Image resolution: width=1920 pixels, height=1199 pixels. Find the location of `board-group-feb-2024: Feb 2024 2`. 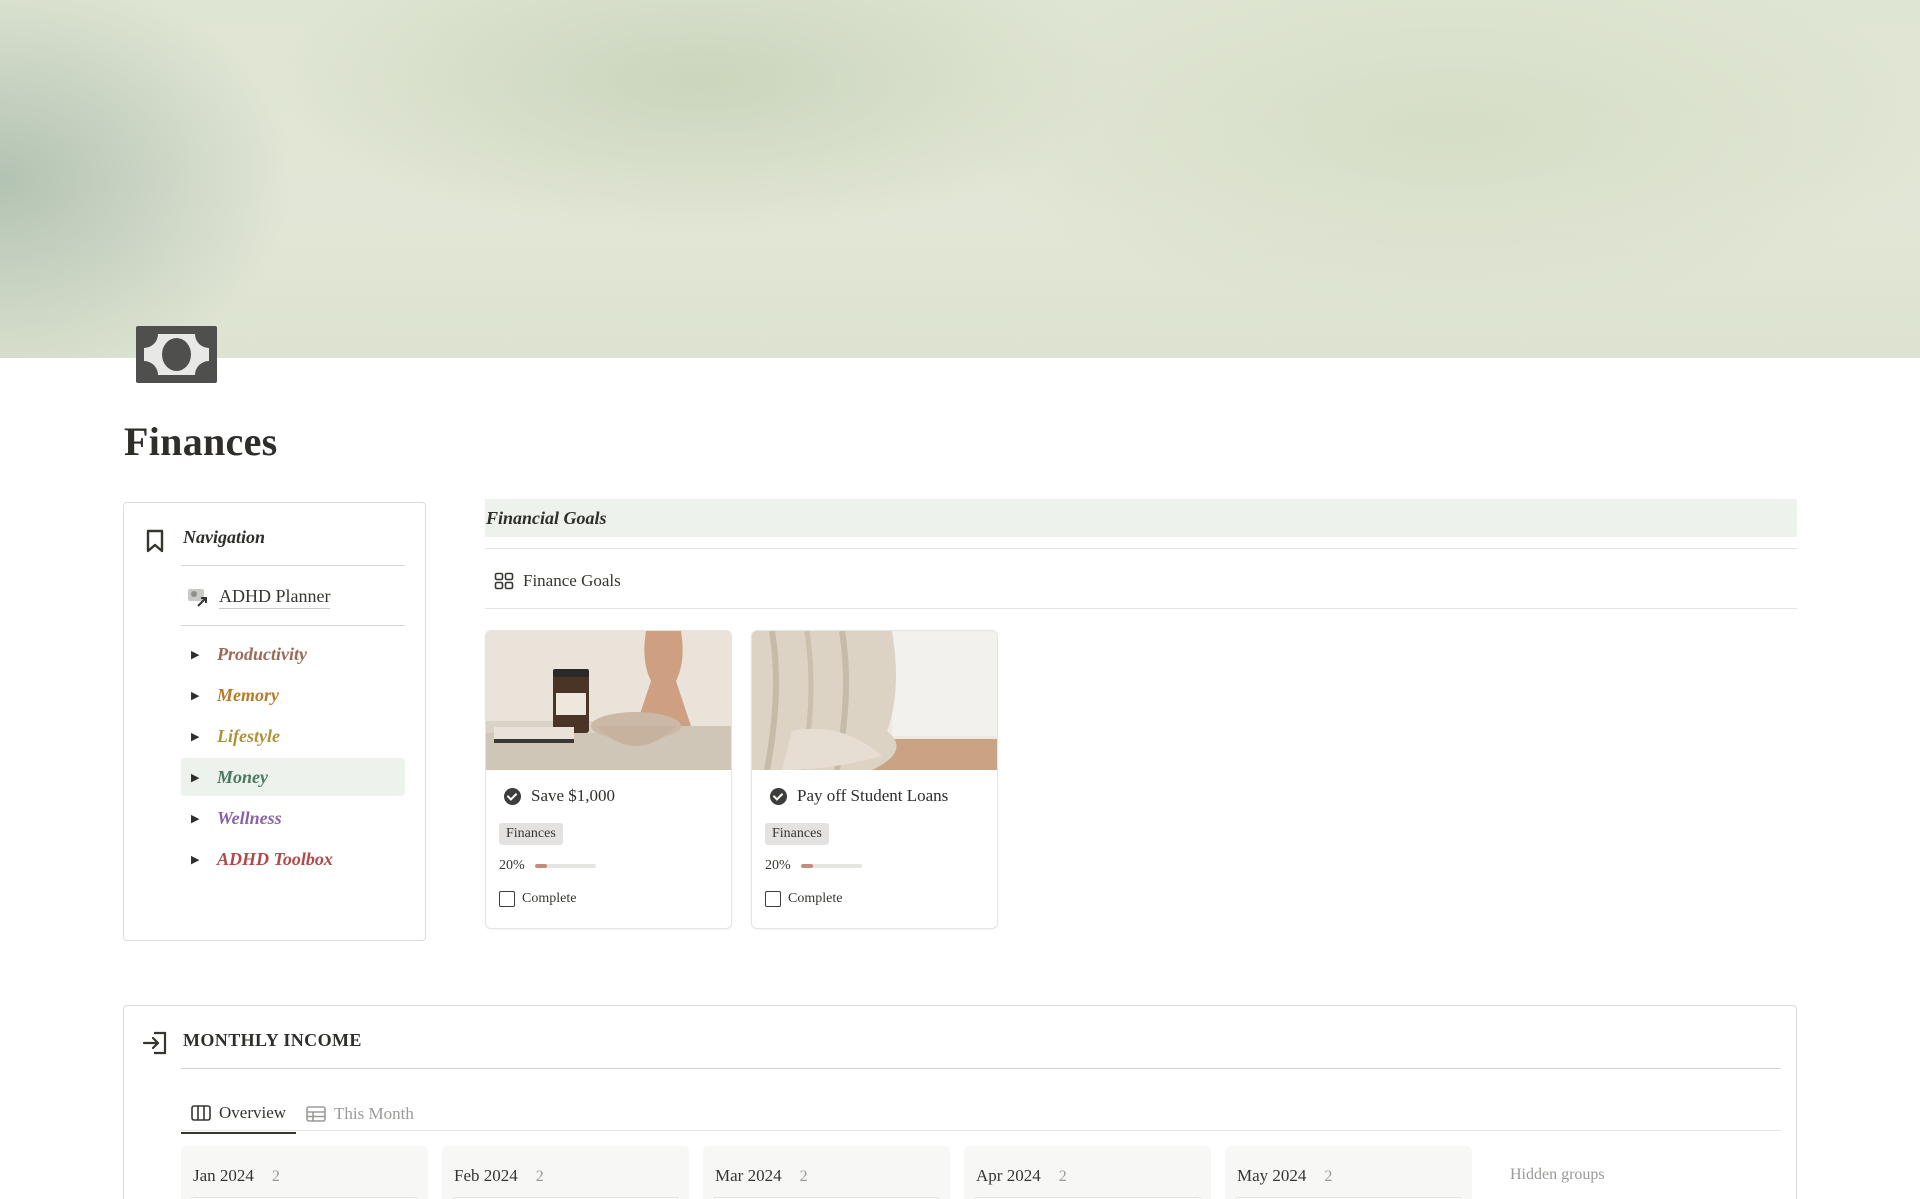

board-group-feb-2024: Feb 2024 2 is located at coordinates (565, 1172).